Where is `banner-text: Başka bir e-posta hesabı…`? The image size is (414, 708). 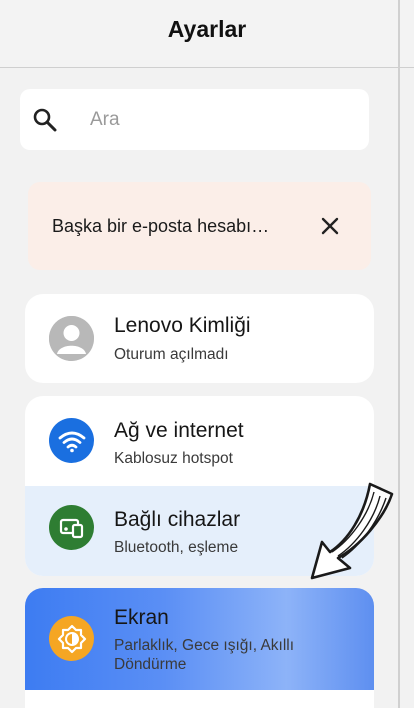 banner-text: Başka bir e-posta hesabı… is located at coordinates (160, 226).